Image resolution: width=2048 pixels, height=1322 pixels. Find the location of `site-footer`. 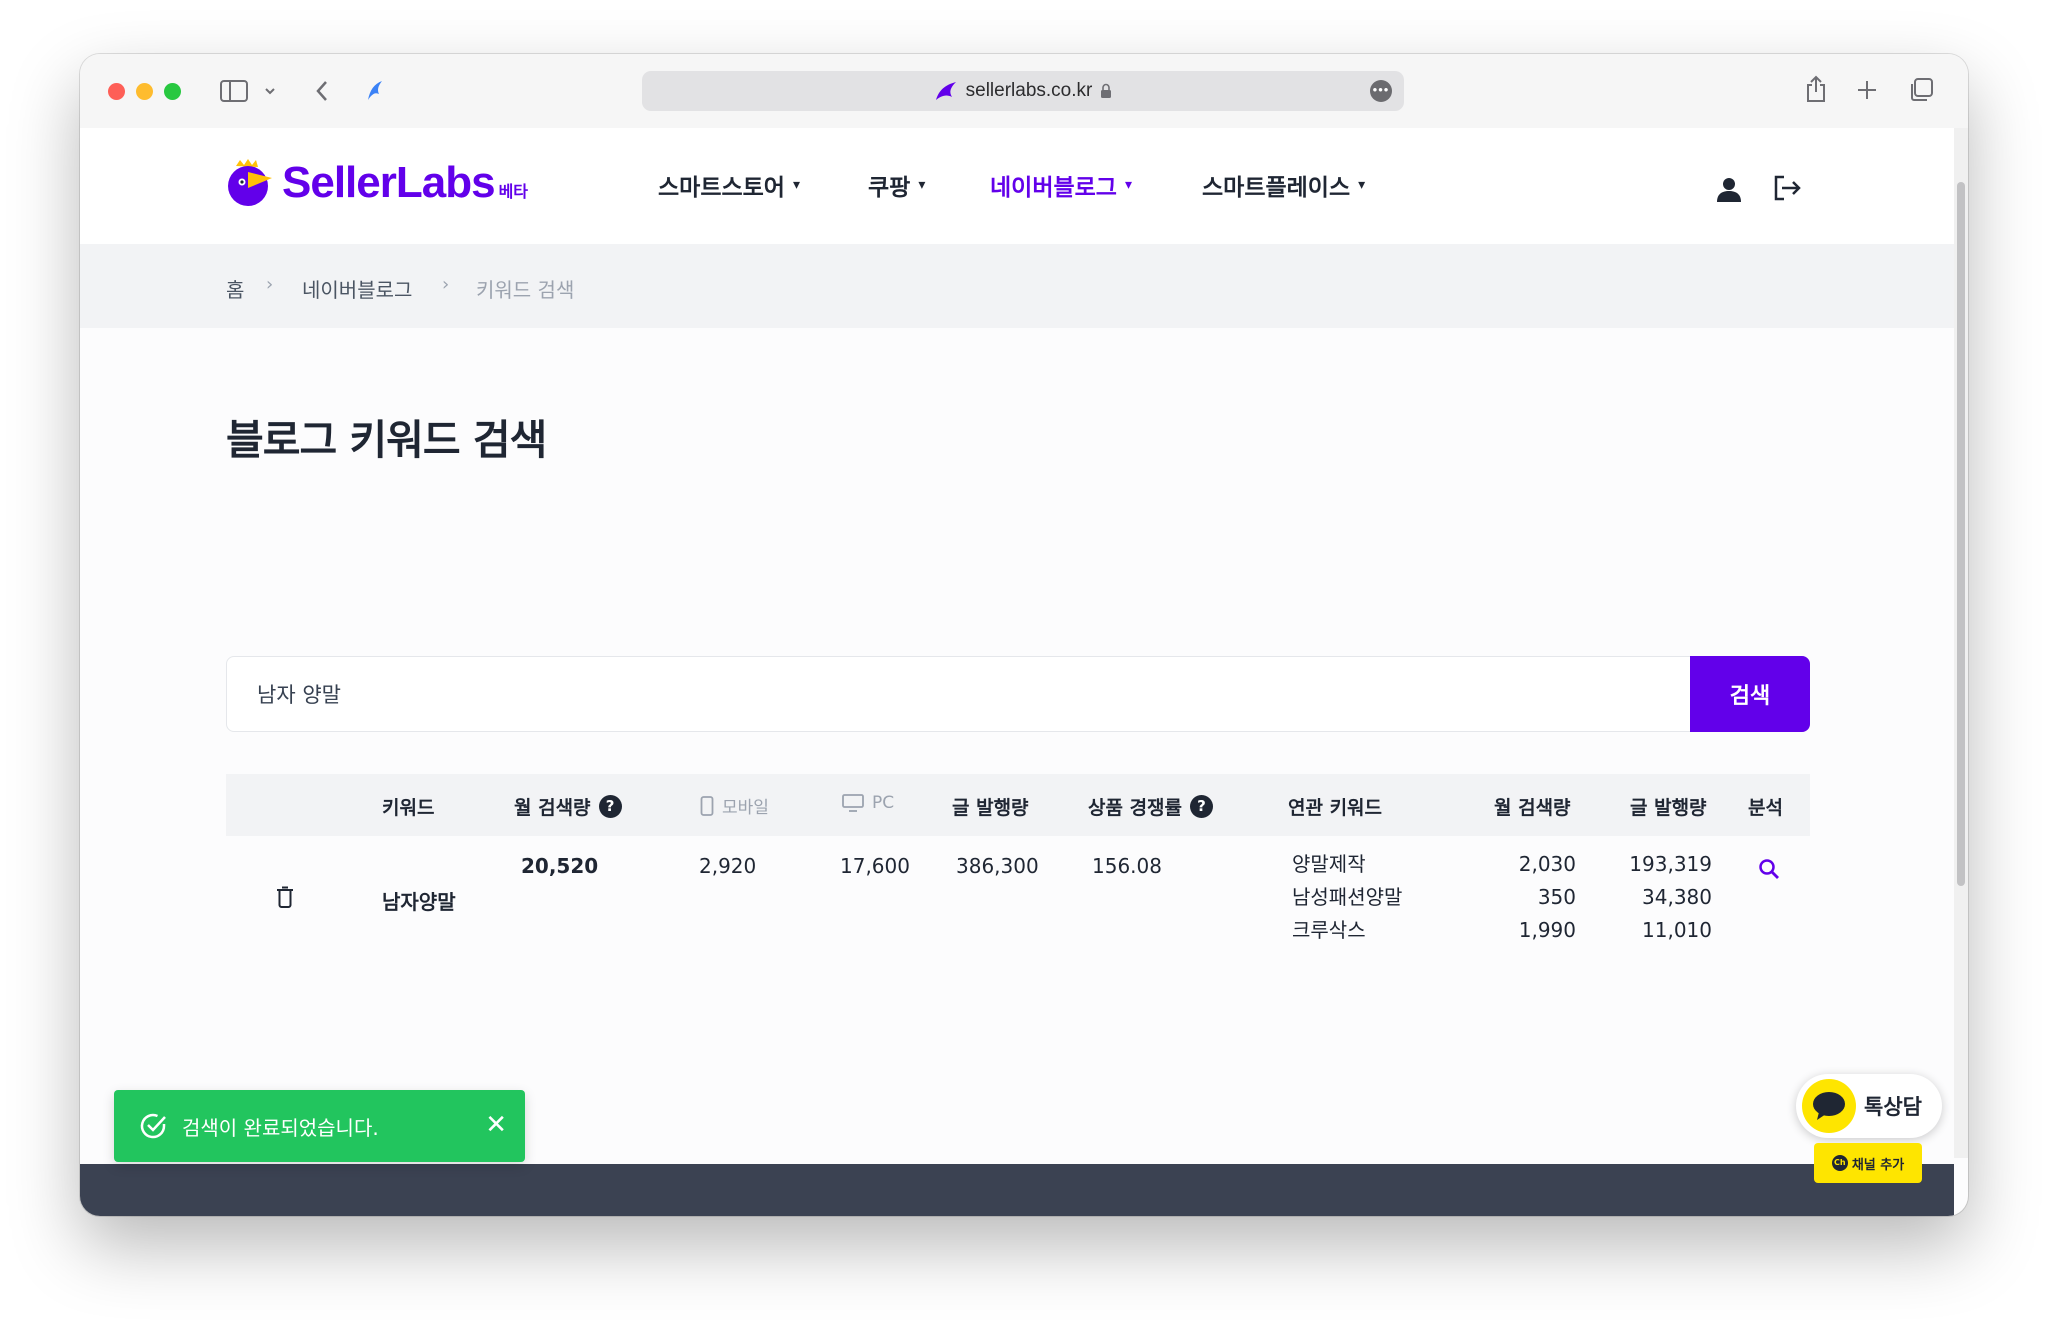

site-footer is located at coordinates (1017, 1190).